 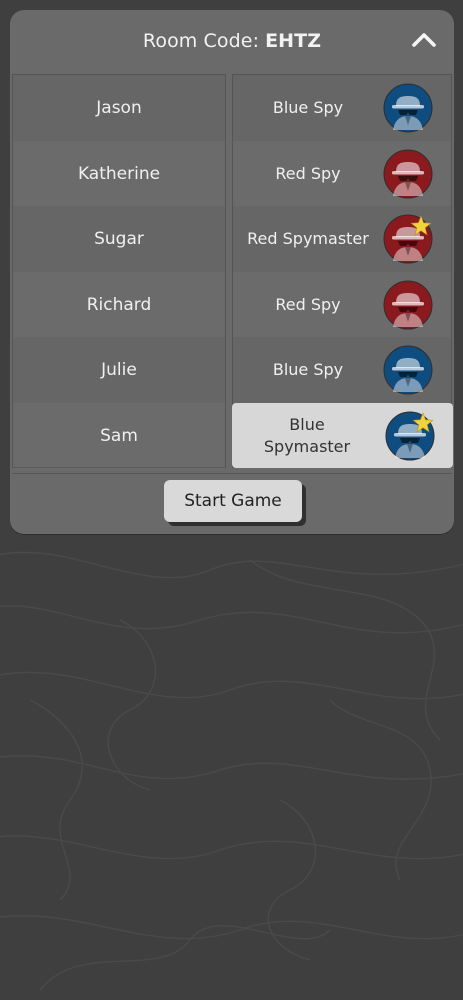 I want to click on room-code-value: EHTZ, so click(x=293, y=41).